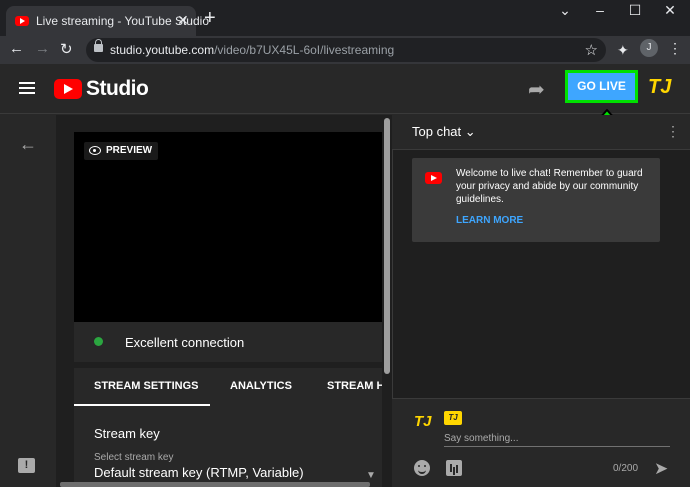 The height and width of the screenshot is (487, 690). Describe the element at coordinates (536, 89) in the screenshot. I see `share-arrow-icon: ➦` at that location.